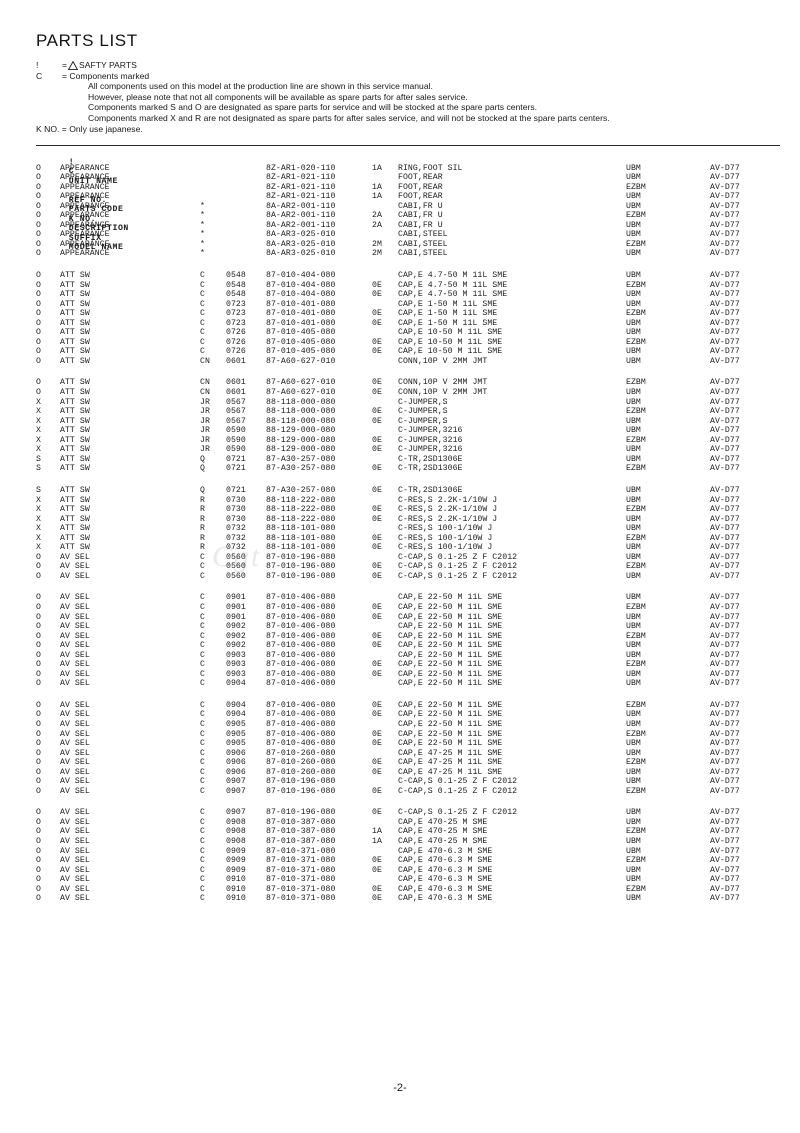 Image resolution: width=800 pixels, height=1133 pixels. What do you see at coordinates (236, 361) in the screenshot?
I see `cell-refno: 0601` at bounding box center [236, 361].